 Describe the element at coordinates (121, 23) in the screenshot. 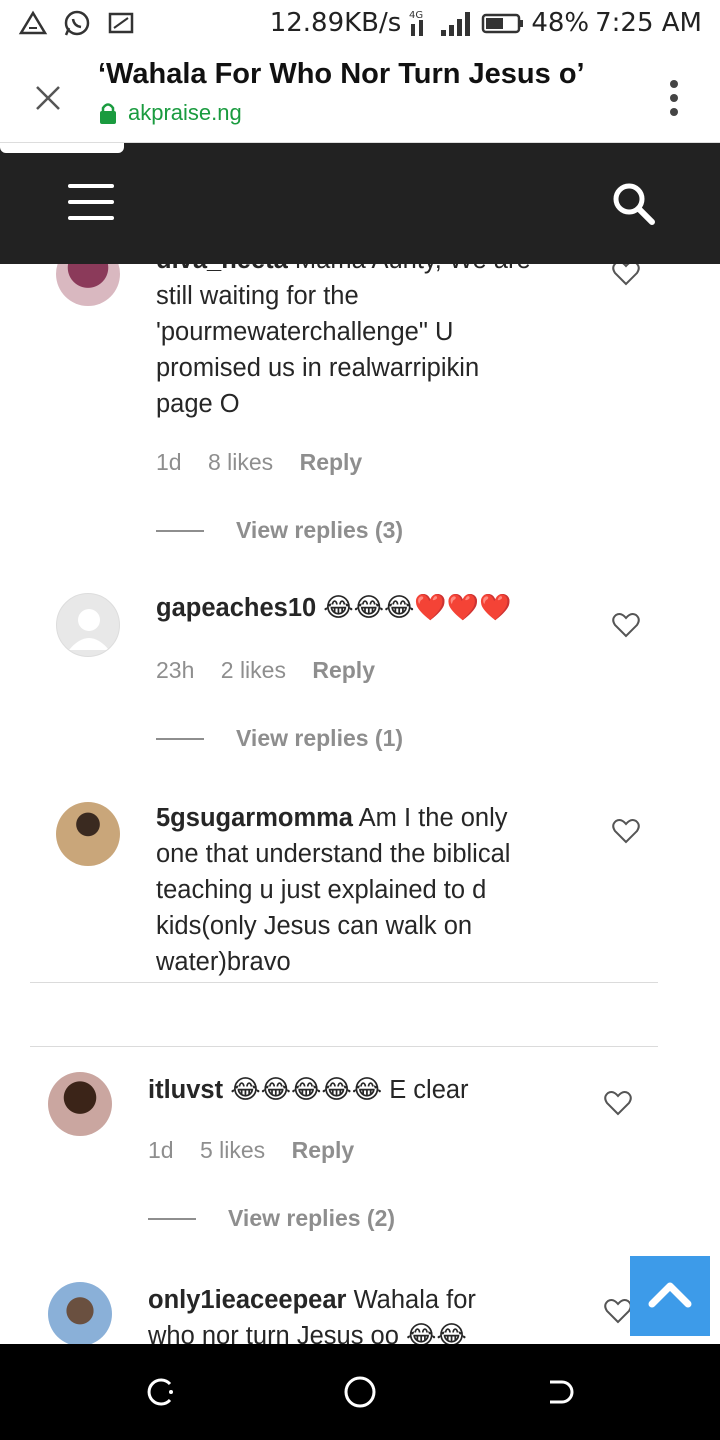

I see `screenshot-icon` at that location.